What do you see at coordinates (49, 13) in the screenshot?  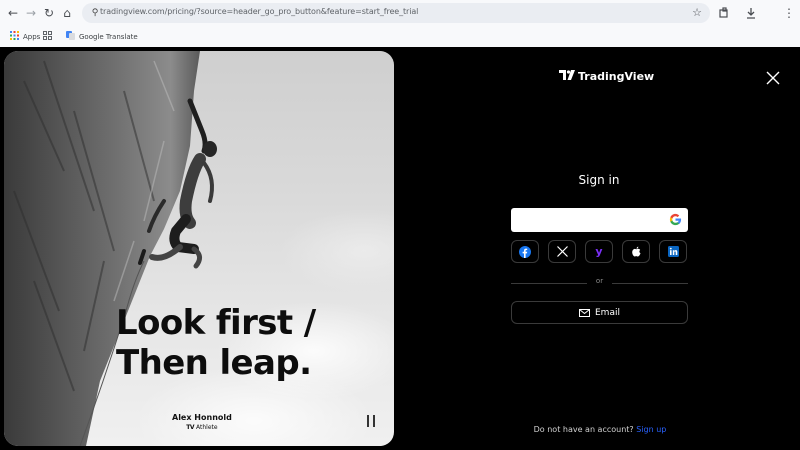 I see `reload-icon: ↻` at bounding box center [49, 13].